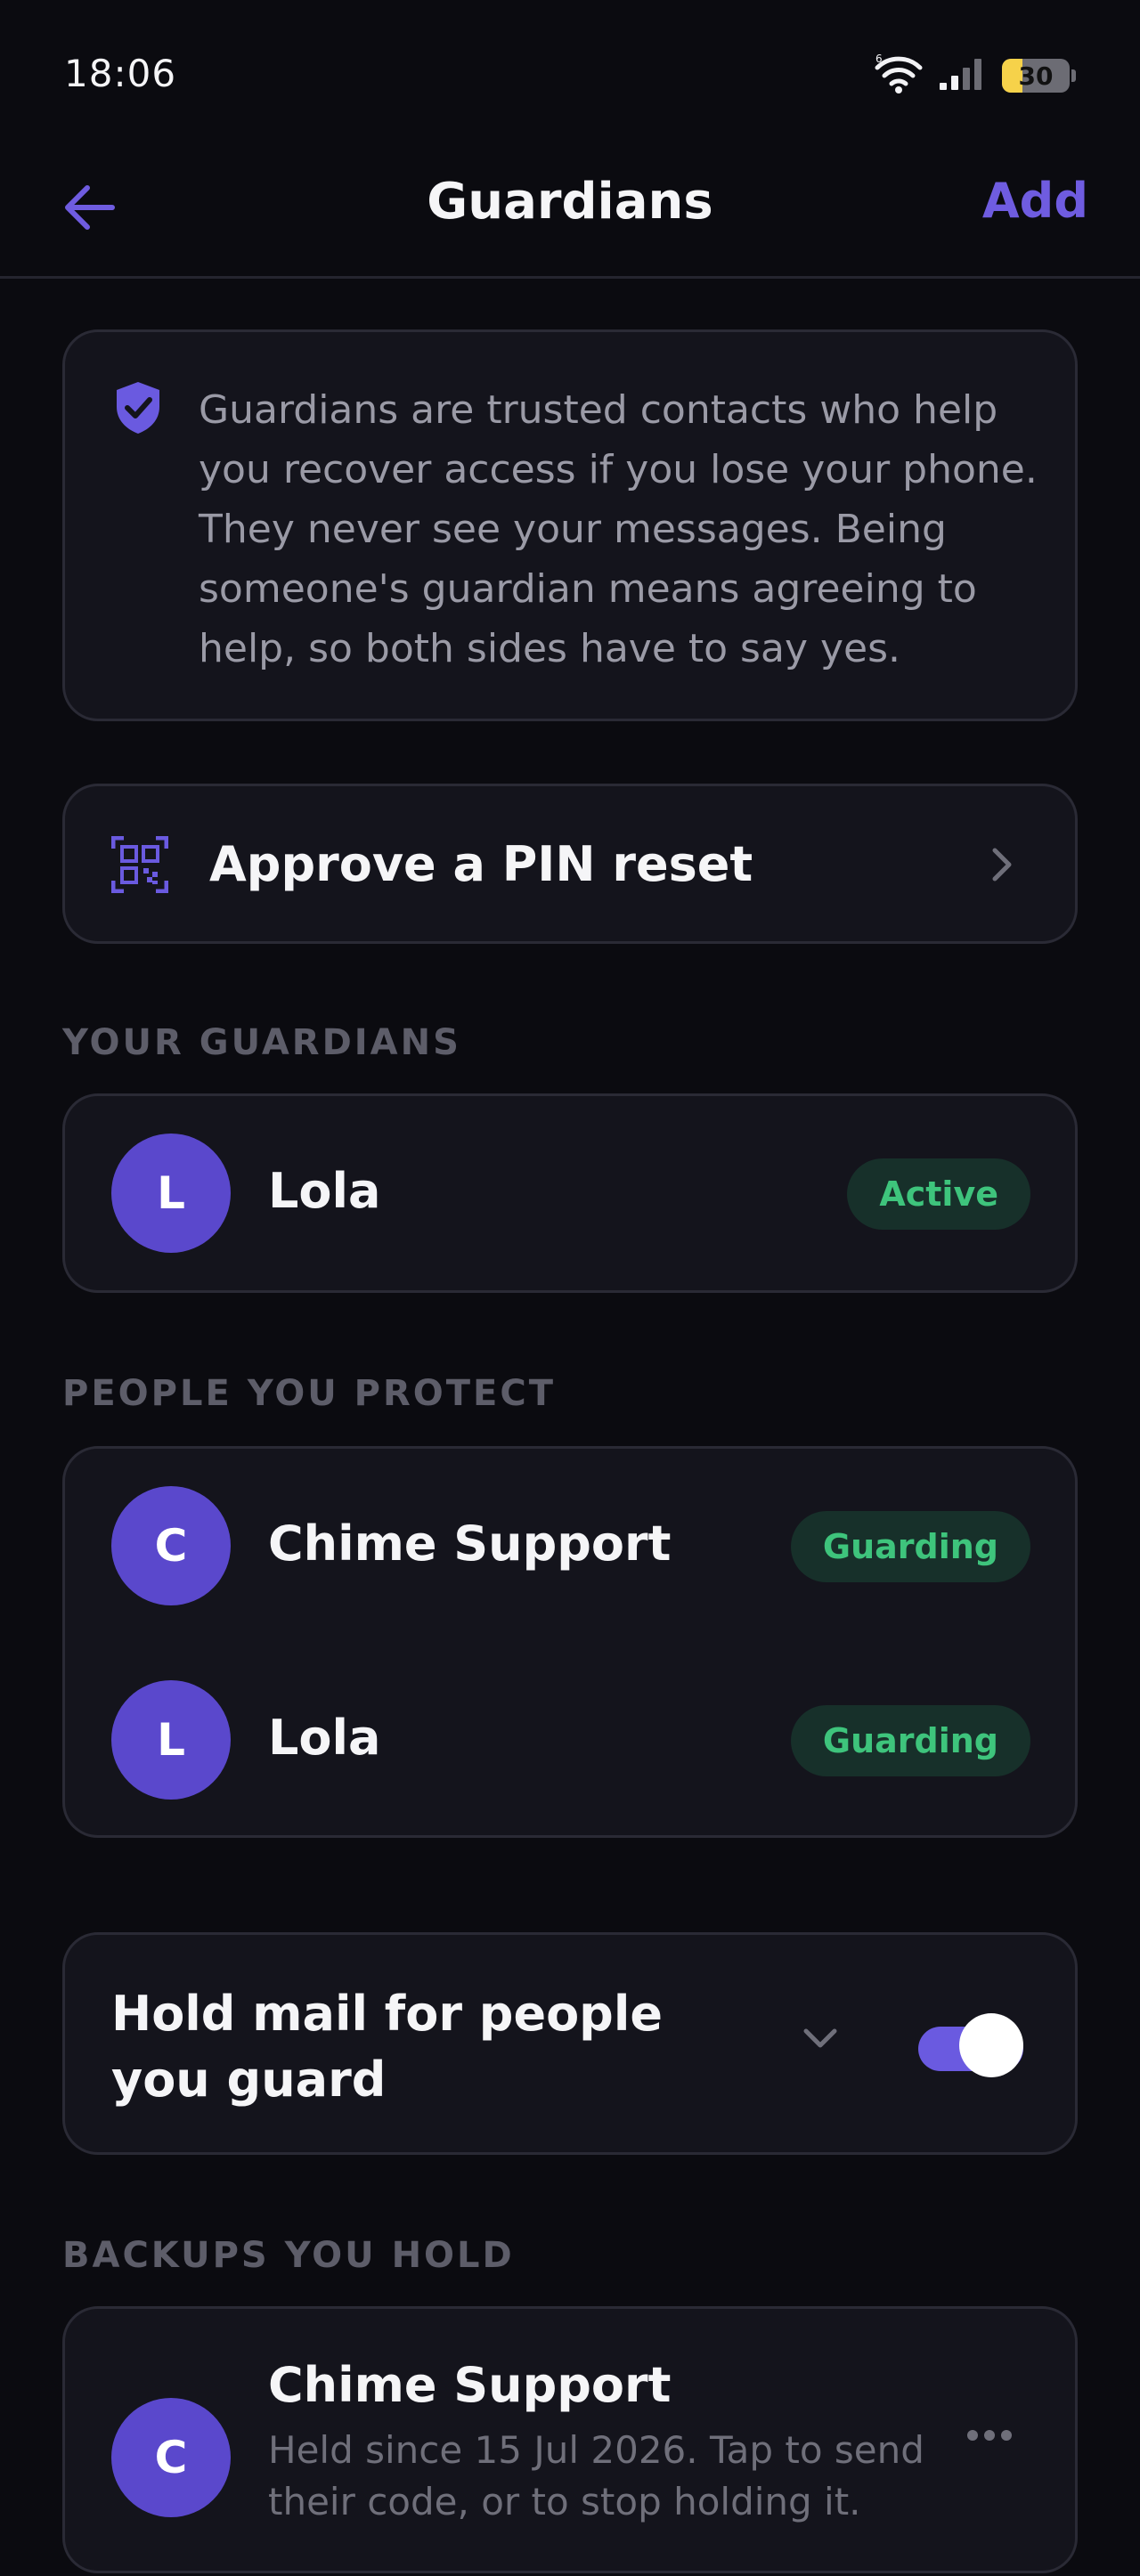  Describe the element at coordinates (899, 75) in the screenshot. I see `wifi-icon: 6` at that location.